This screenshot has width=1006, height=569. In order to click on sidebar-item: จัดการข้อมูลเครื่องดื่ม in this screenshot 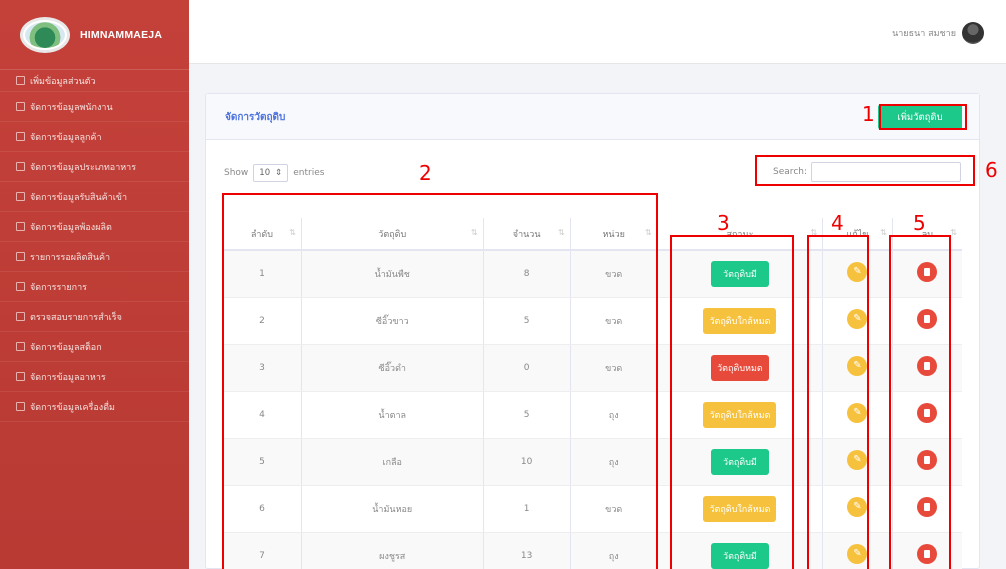, I will do `click(94, 407)`.